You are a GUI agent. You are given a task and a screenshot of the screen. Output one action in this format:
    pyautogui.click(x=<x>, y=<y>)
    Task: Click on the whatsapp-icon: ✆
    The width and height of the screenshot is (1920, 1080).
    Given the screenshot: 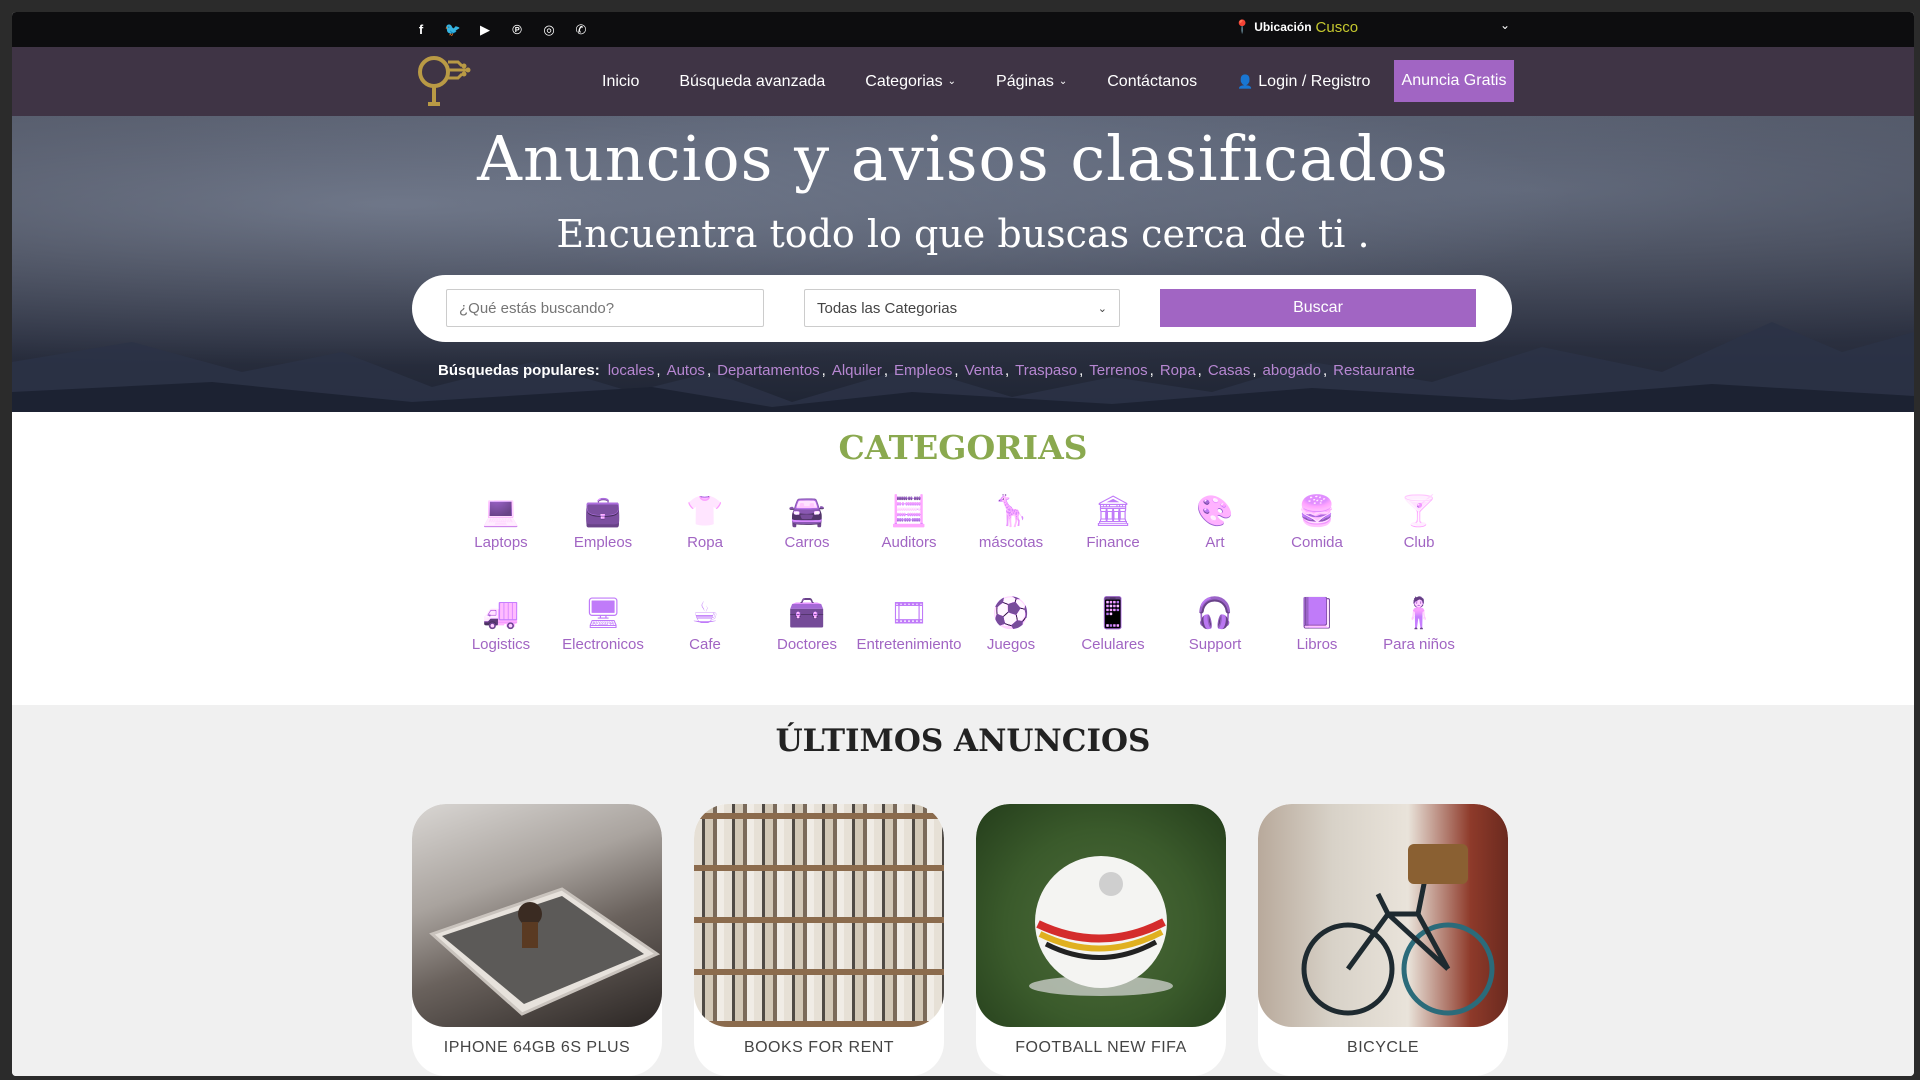 What is the action you would take?
    pyautogui.click(x=581, y=30)
    